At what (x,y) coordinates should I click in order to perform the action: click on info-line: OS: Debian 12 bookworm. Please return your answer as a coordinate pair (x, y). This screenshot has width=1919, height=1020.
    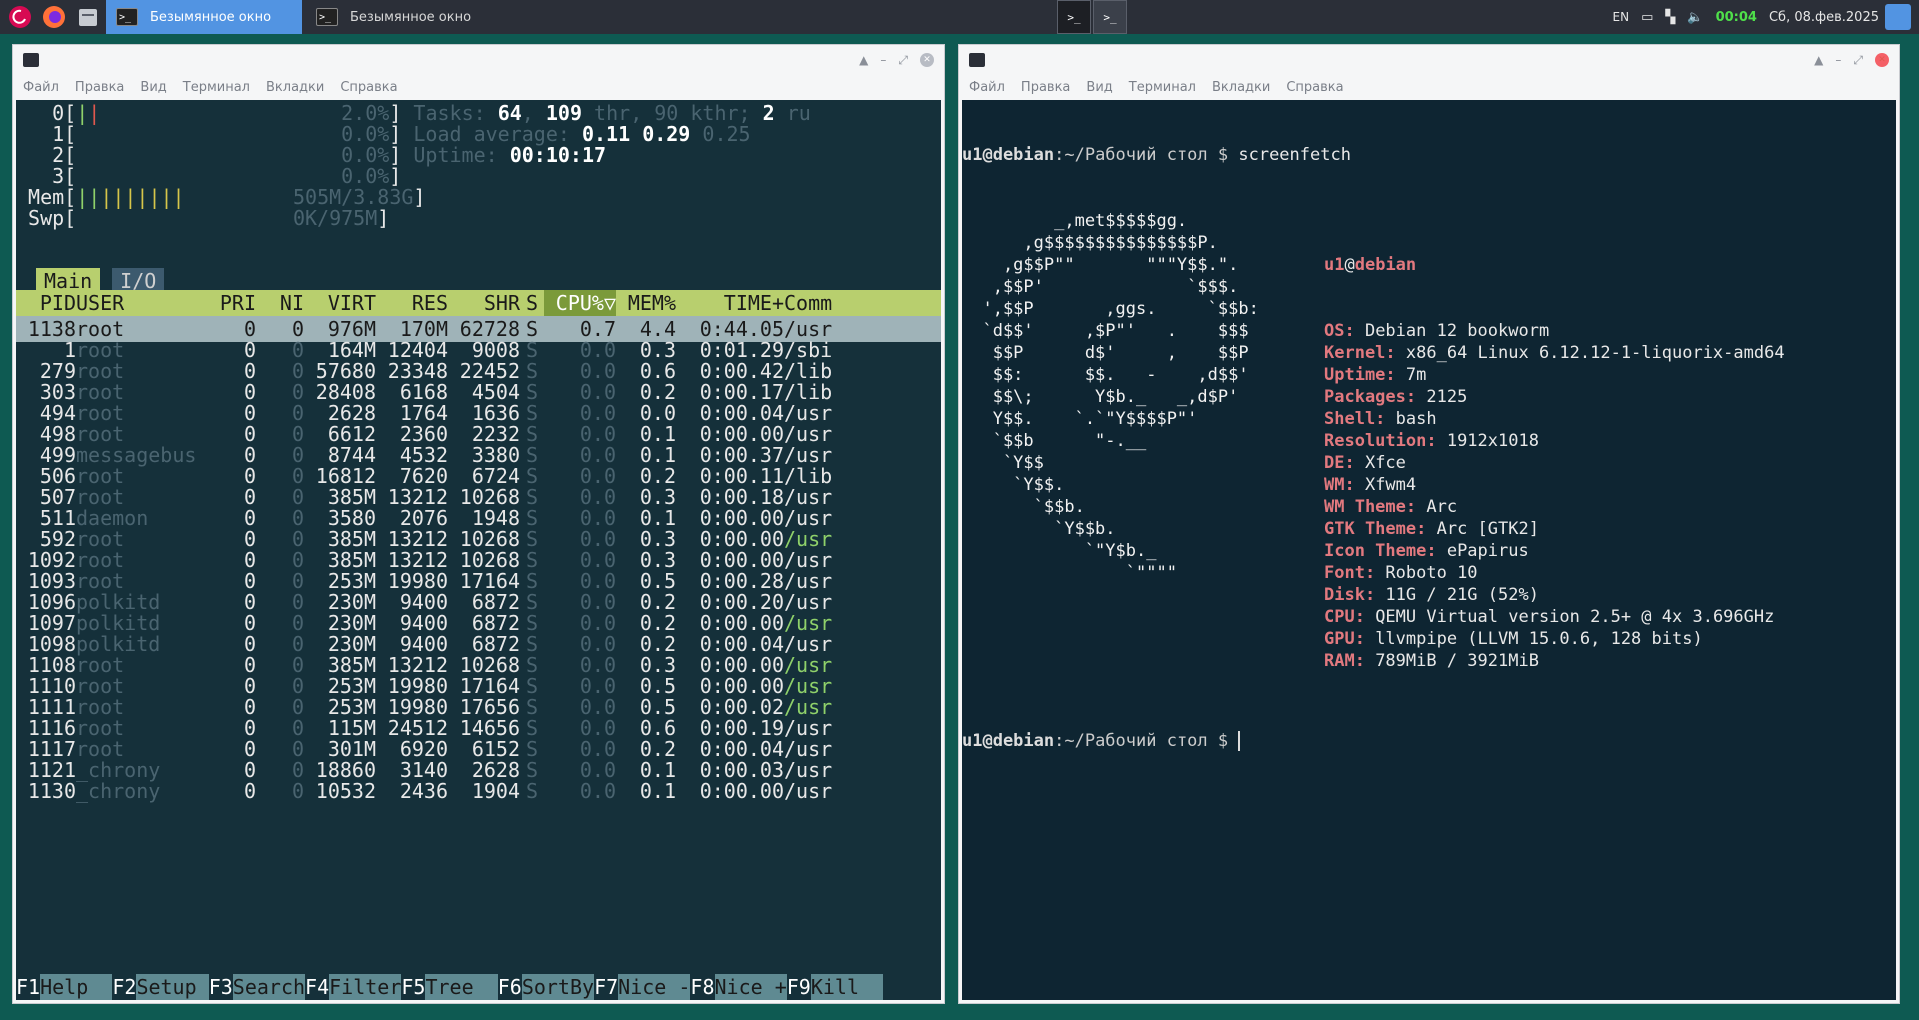
    Looking at the image, I should click on (1554, 331).